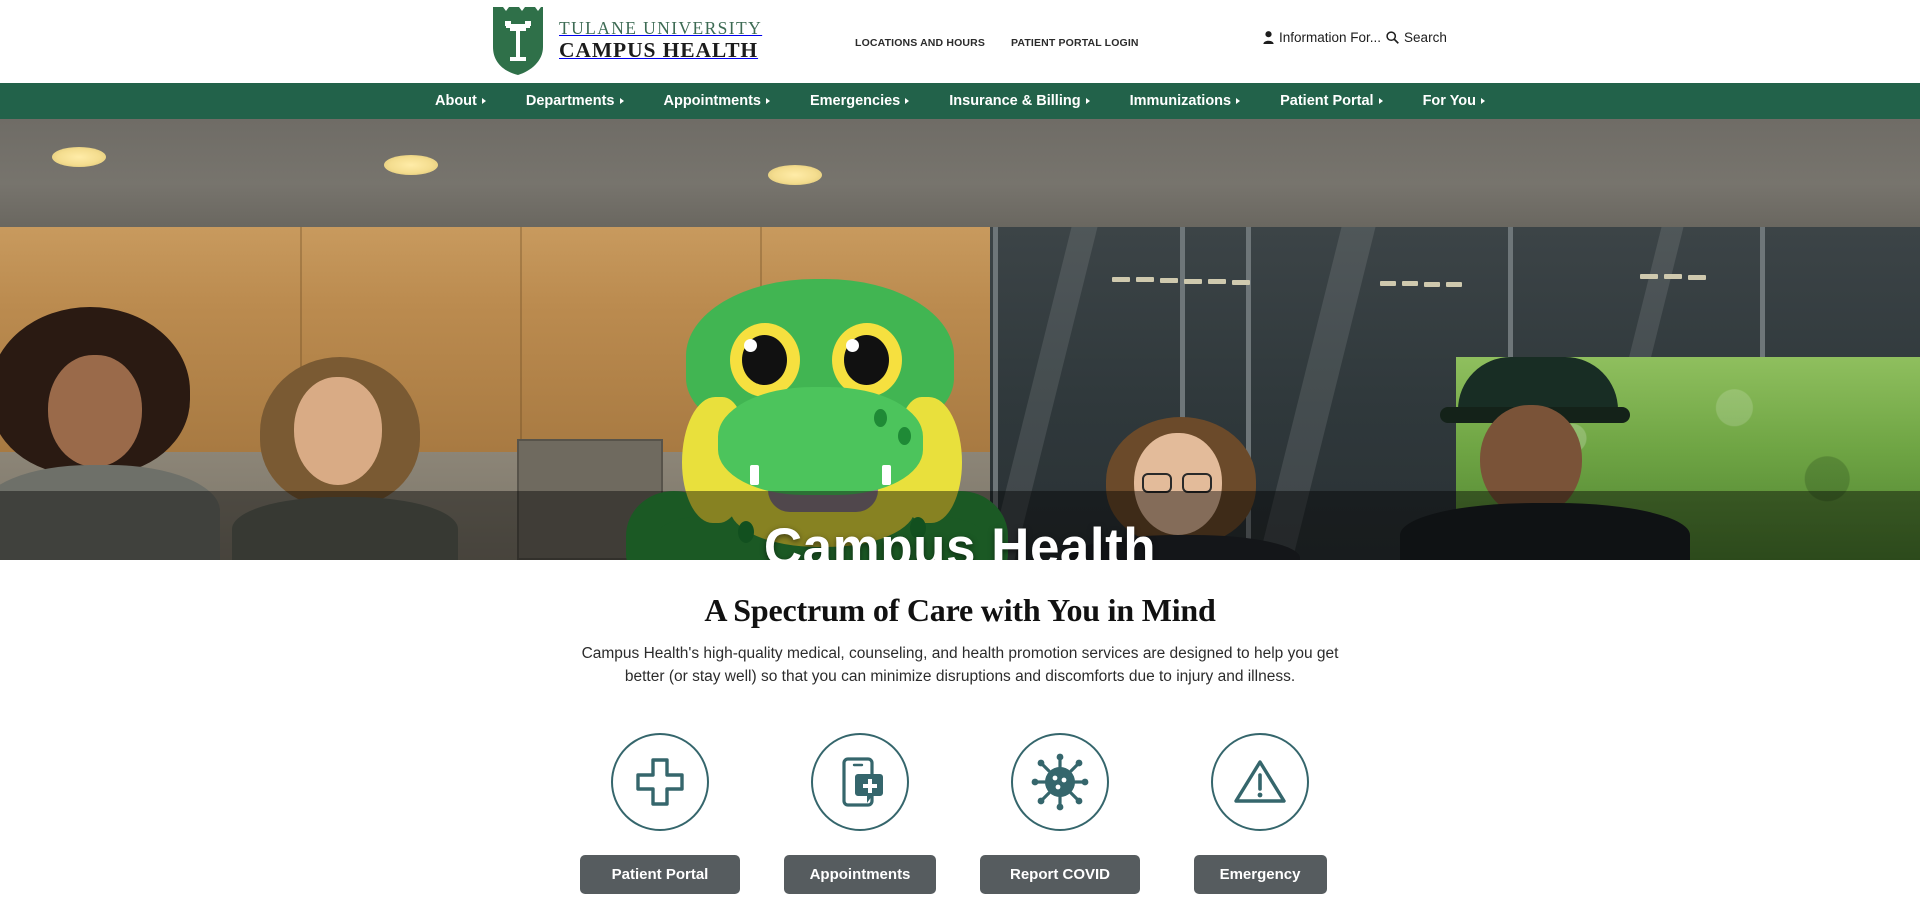  What do you see at coordinates (1260, 781) in the screenshot?
I see `warning-triangle-icon` at bounding box center [1260, 781].